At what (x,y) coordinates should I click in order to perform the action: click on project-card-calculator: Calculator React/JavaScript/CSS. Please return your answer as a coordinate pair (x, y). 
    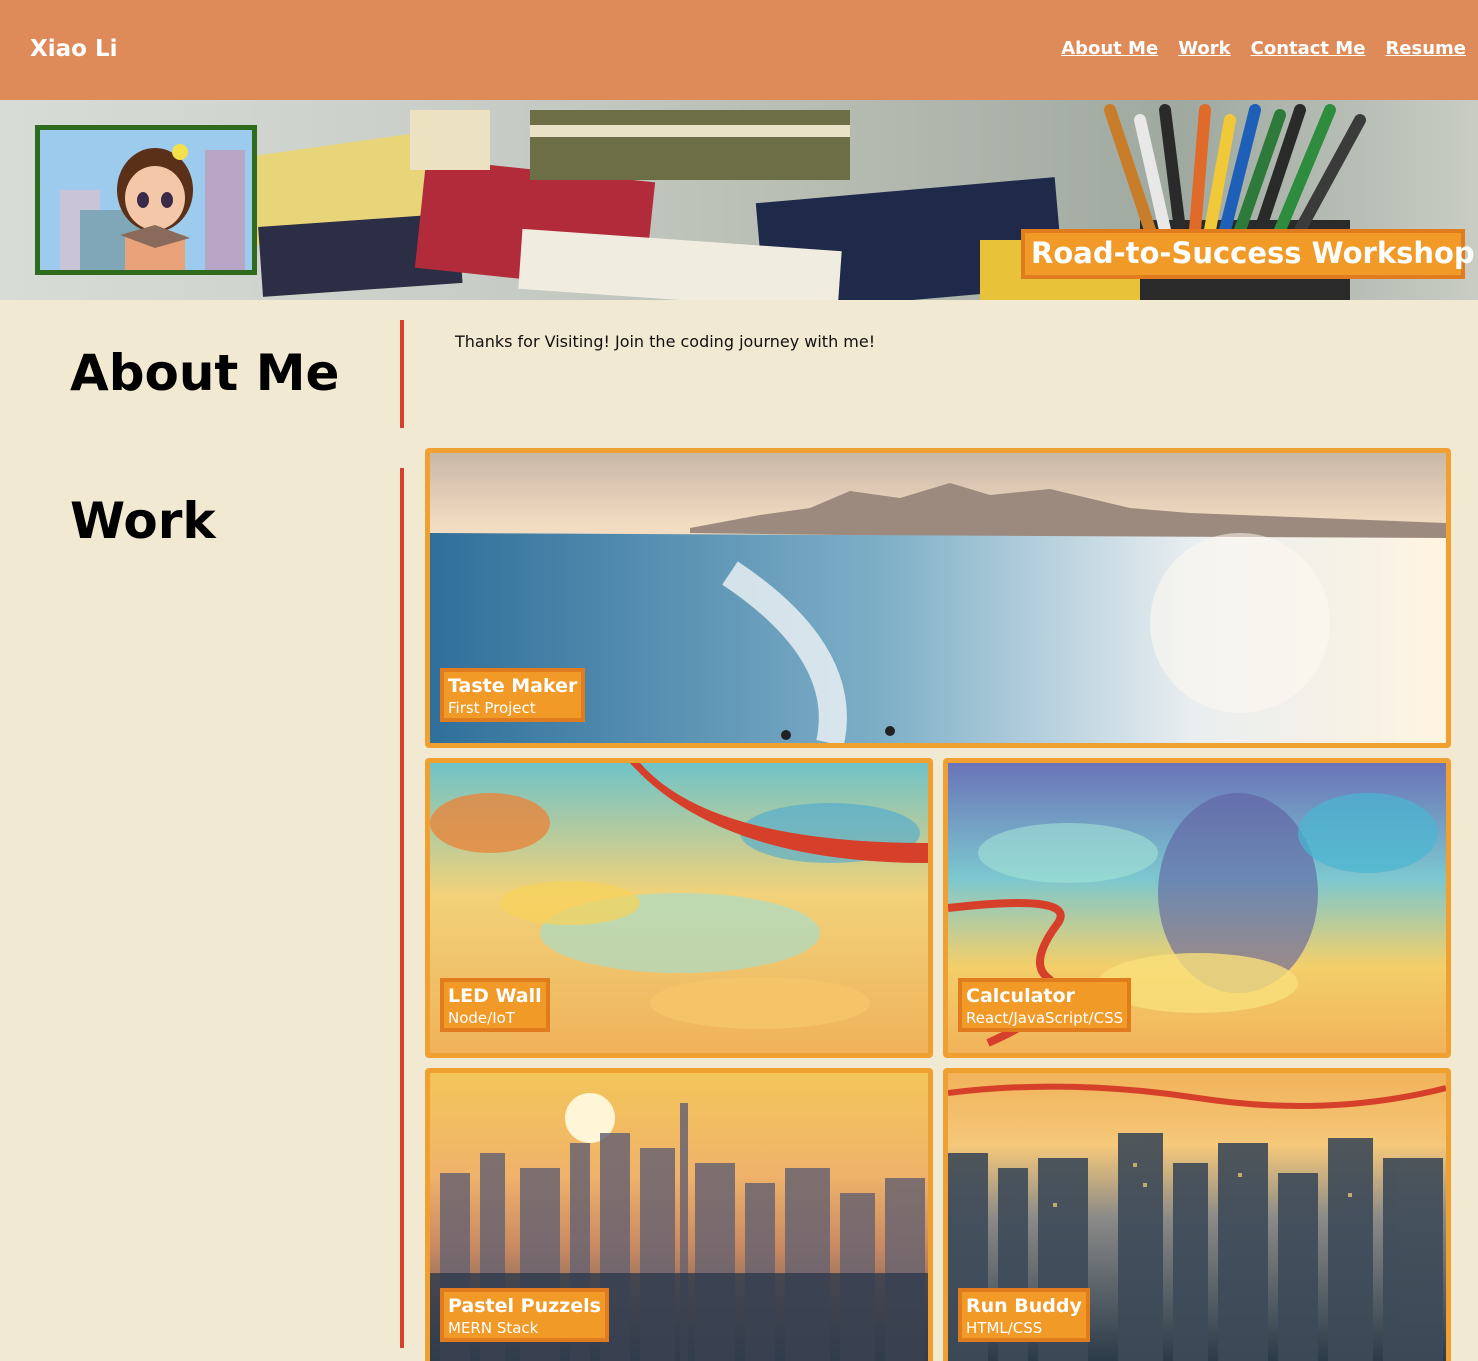
    Looking at the image, I should click on (1197, 908).